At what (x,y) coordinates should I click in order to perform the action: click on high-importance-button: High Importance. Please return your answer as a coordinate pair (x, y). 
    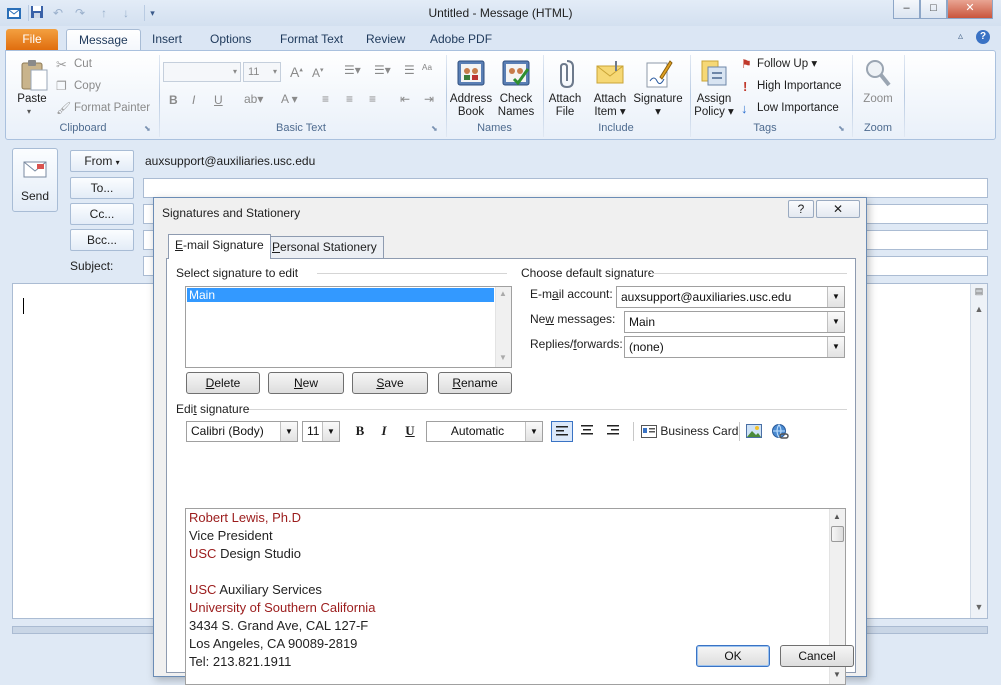
    Looking at the image, I should click on (799, 86).